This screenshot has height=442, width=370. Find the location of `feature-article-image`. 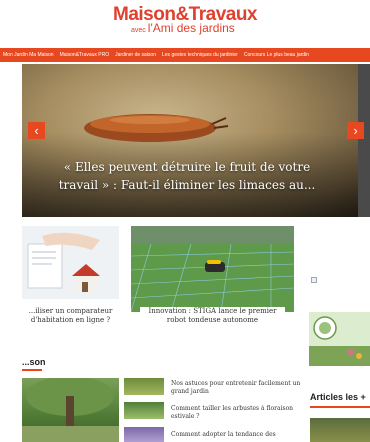

feature-article-image is located at coordinates (70, 410).